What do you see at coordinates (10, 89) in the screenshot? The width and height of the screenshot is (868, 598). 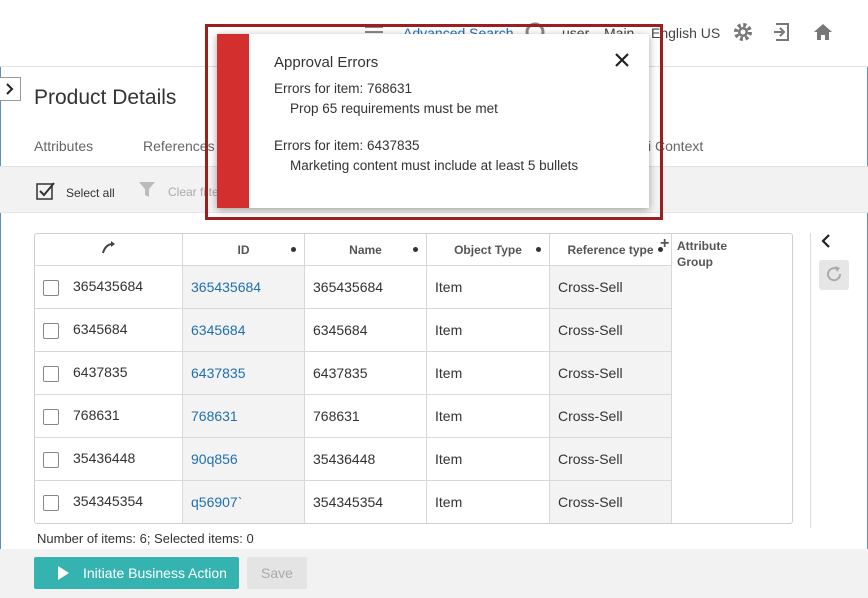 I see `sidebar-toggle-button` at bounding box center [10, 89].